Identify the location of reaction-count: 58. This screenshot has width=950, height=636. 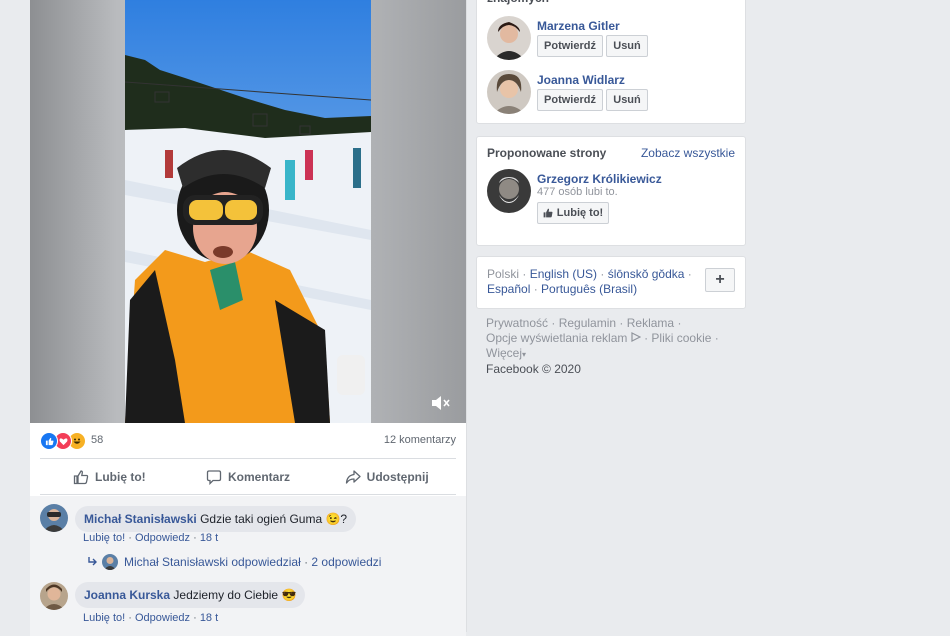
(97, 440).